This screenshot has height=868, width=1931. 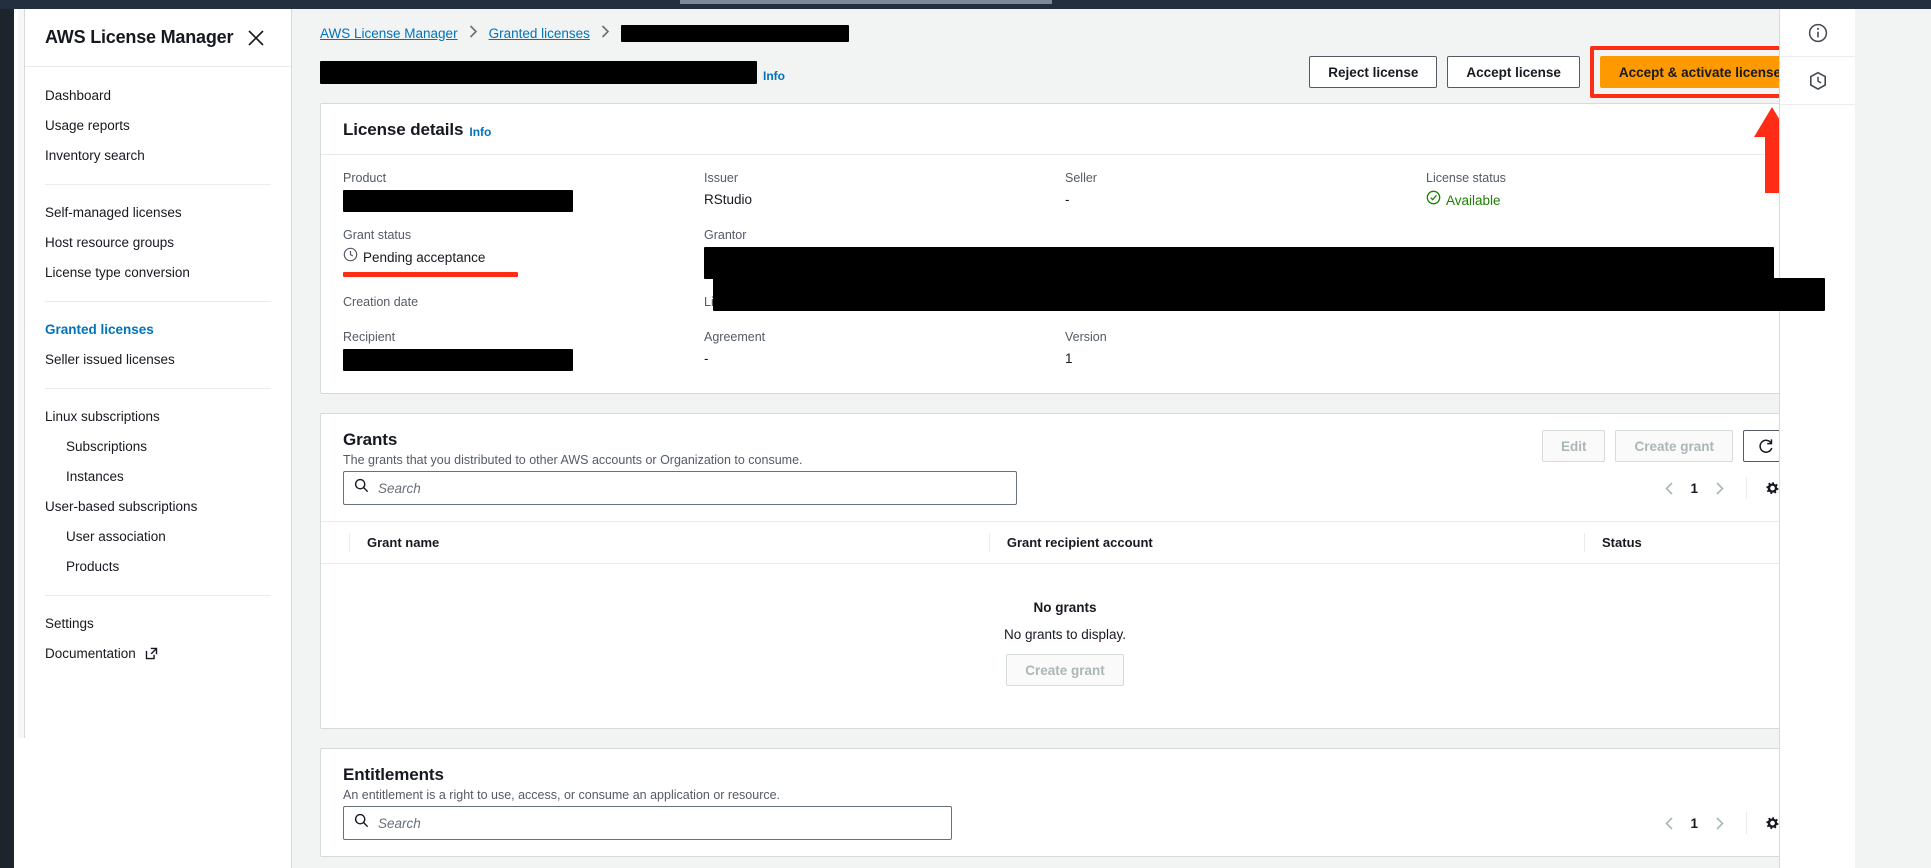 I want to click on detail-field-agreement: Agreement -, so click(x=884, y=350).